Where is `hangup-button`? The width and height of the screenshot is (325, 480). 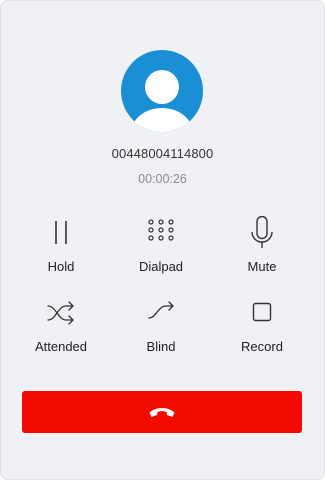
hangup-button is located at coordinates (162, 412).